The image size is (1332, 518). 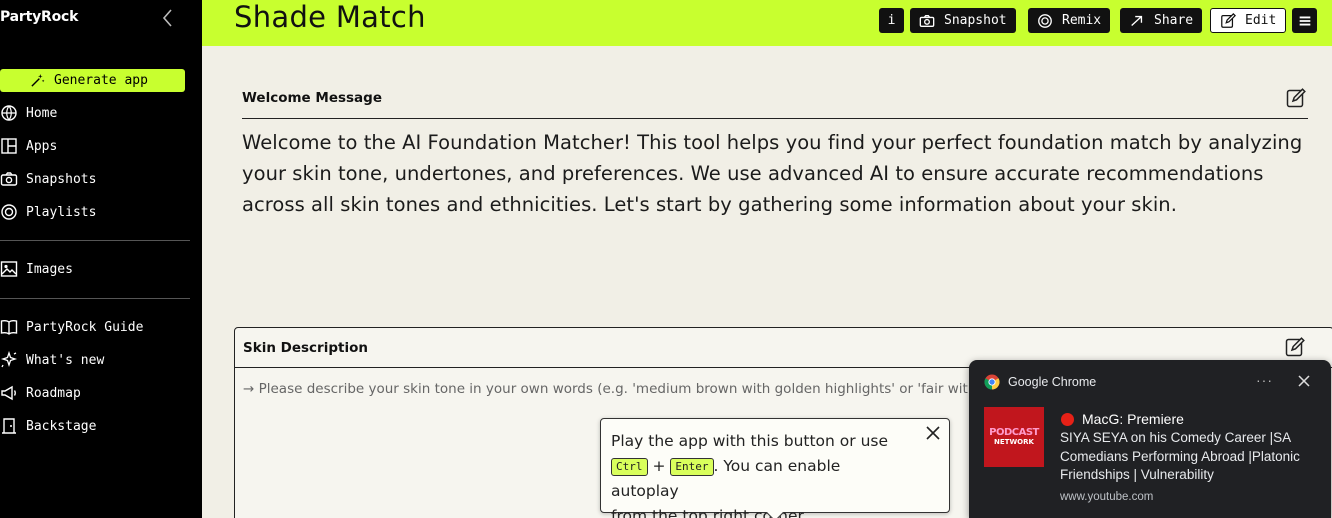 What do you see at coordinates (168, 18) in the screenshot?
I see `collapse-sidebar-icon` at bounding box center [168, 18].